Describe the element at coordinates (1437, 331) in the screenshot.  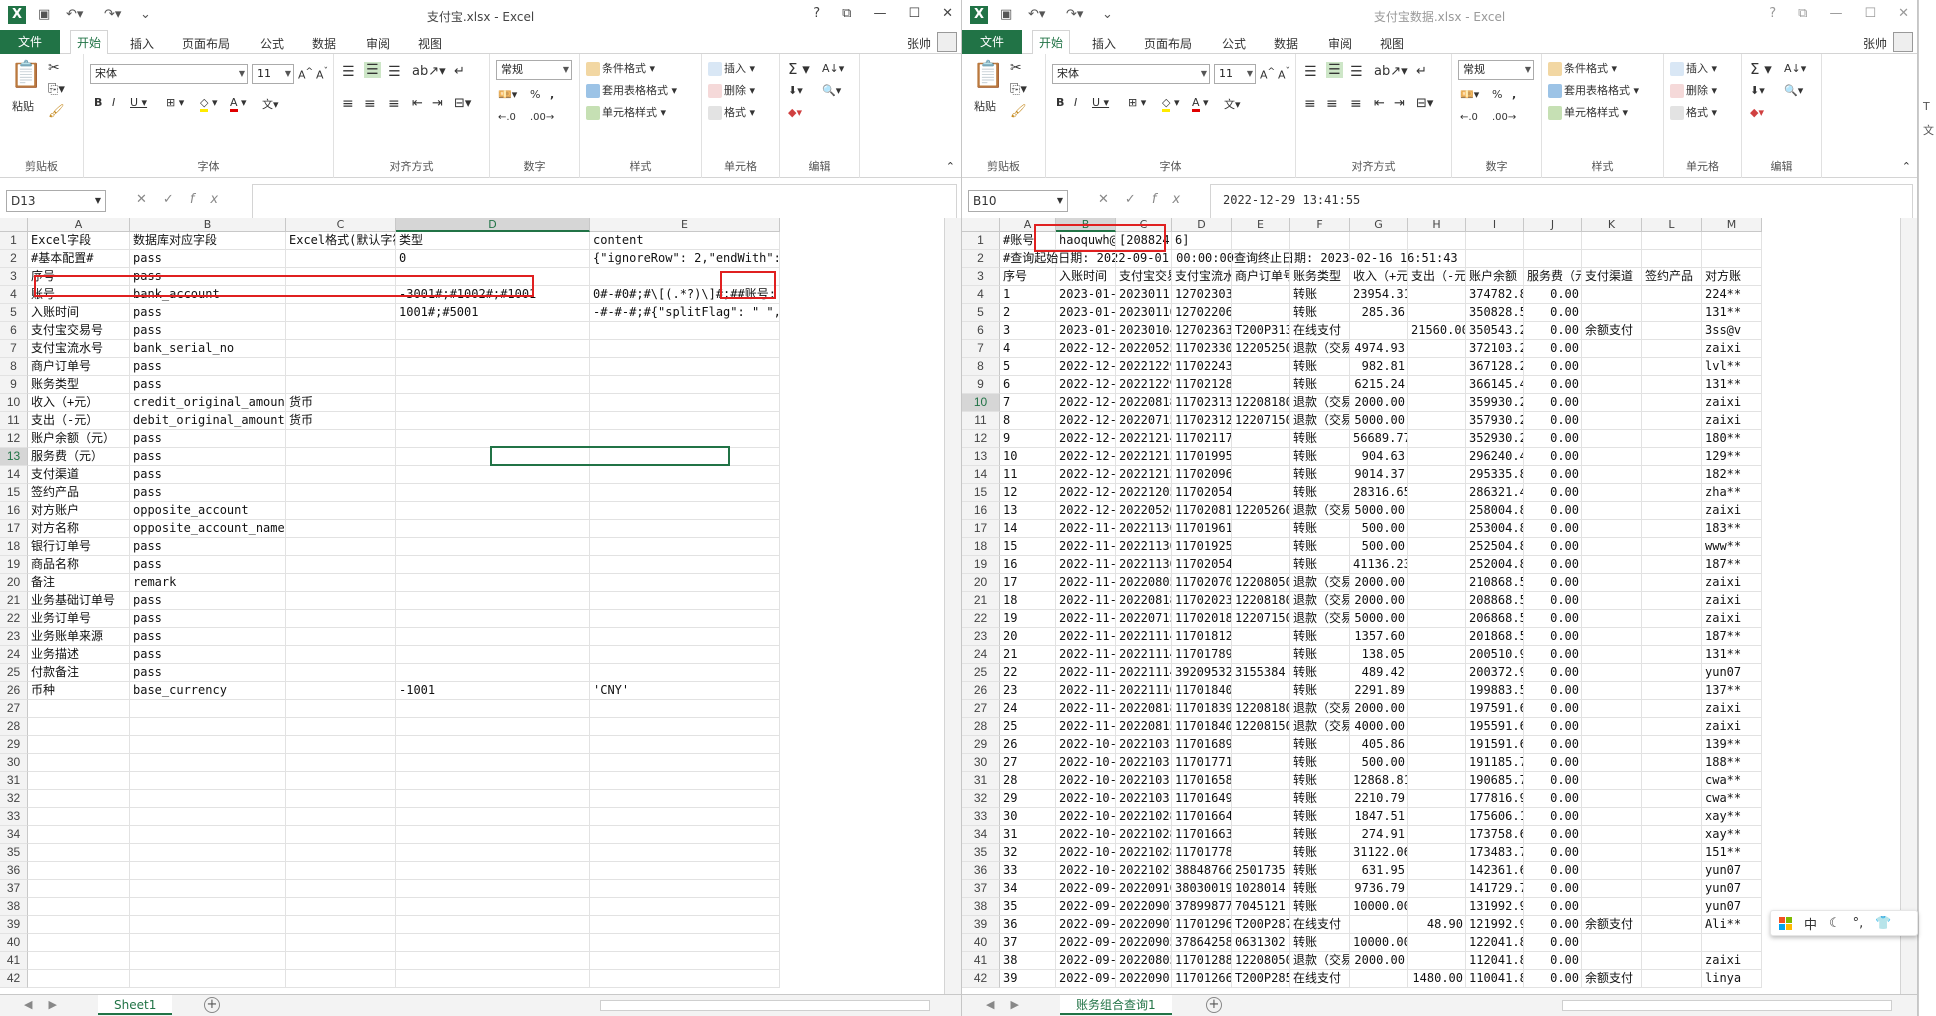
I see `cell: 21560.00` at that location.